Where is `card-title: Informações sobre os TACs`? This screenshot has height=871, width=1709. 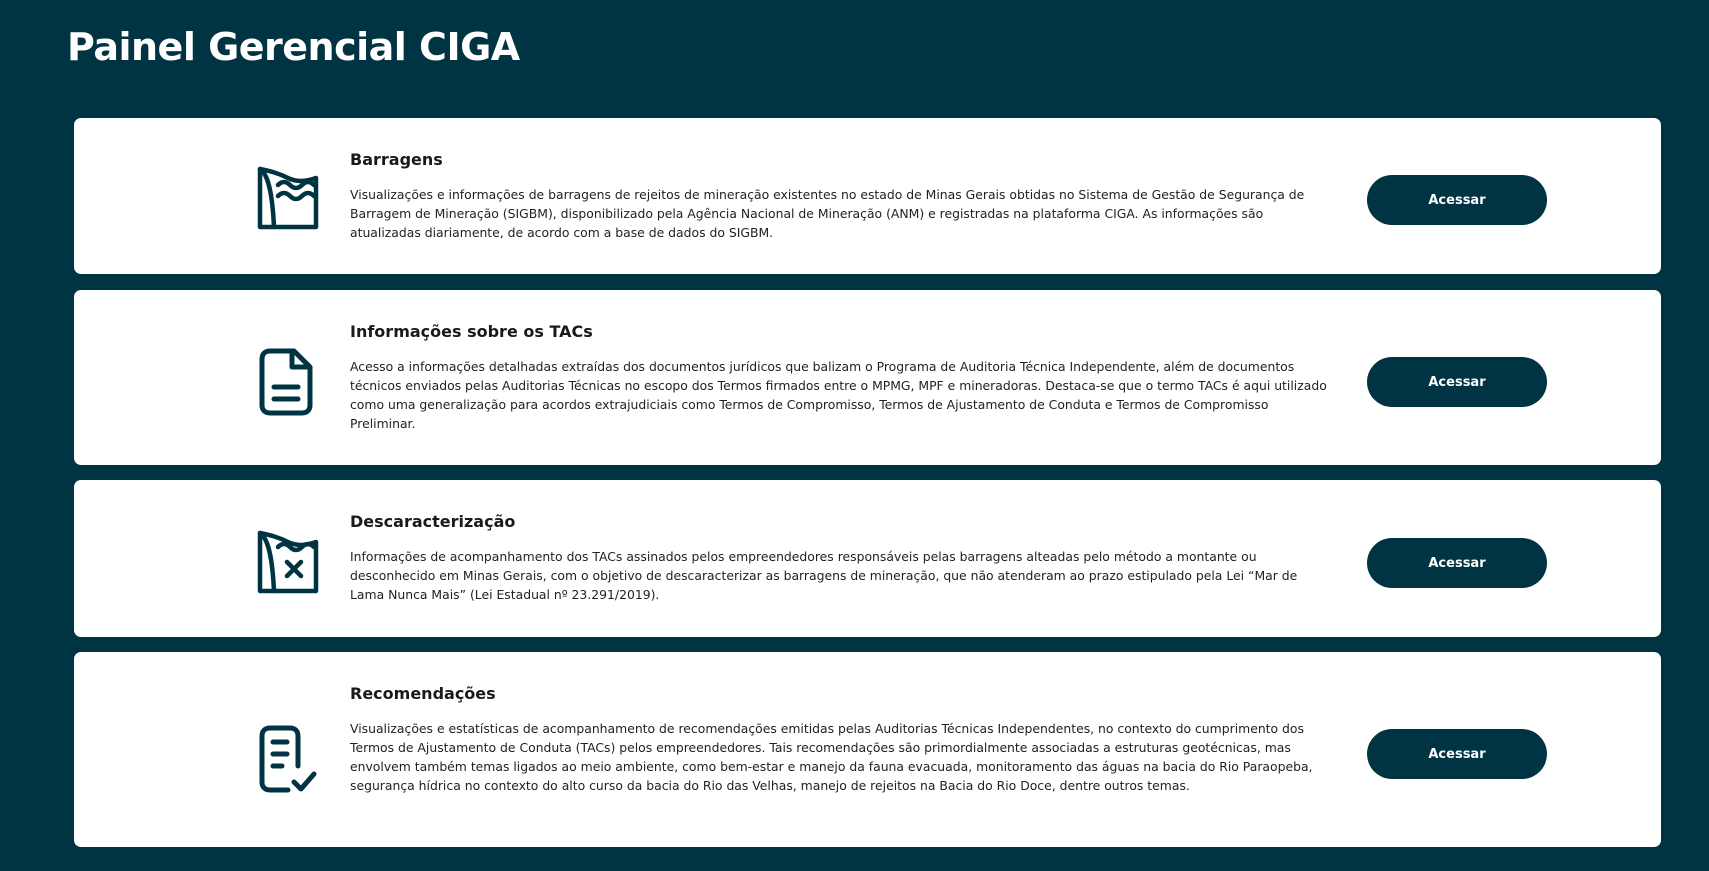
card-title: Informações sobre os TACs is located at coordinates (471, 331).